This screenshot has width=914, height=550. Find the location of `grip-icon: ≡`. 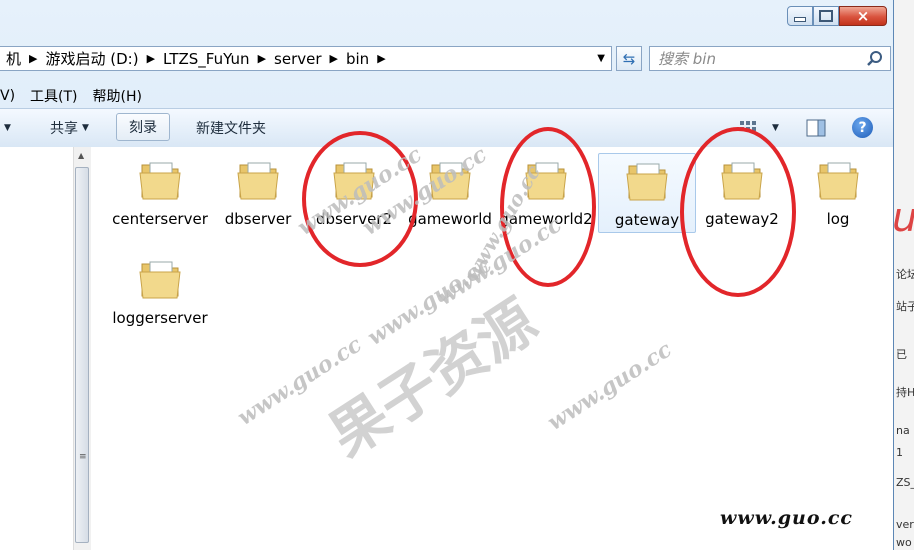

grip-icon: ≡ is located at coordinates (83, 457).